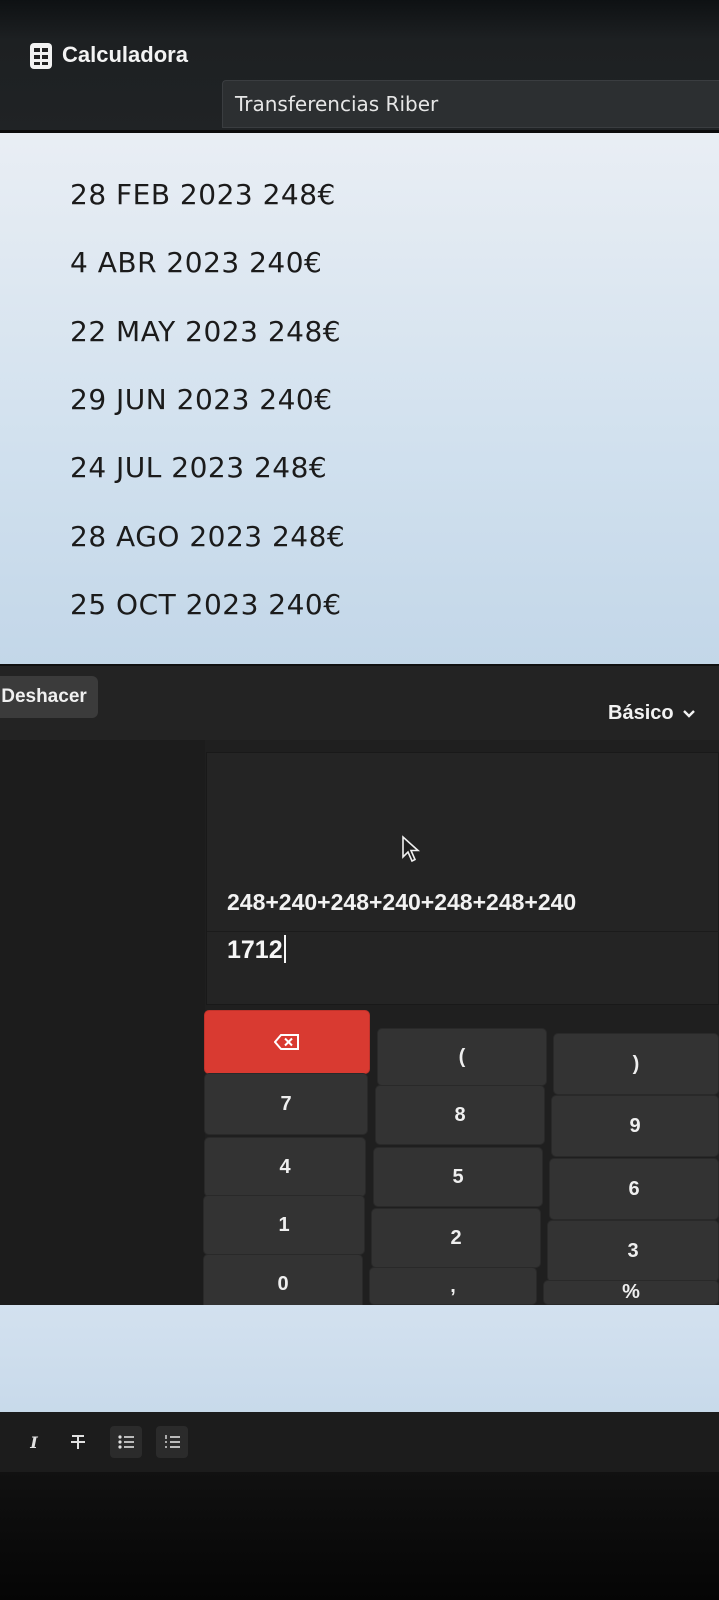 The width and height of the screenshot is (719, 1600). I want to click on formatting-toolbar: I, so click(359, 1442).